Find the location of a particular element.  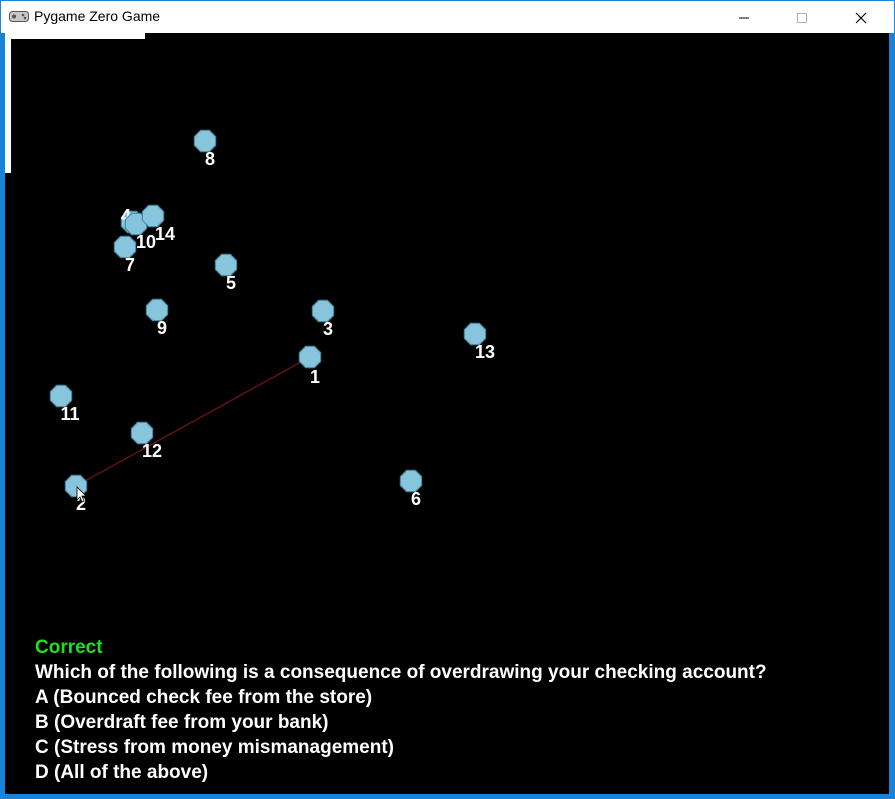

maximize-icon is located at coordinates (802, 18).